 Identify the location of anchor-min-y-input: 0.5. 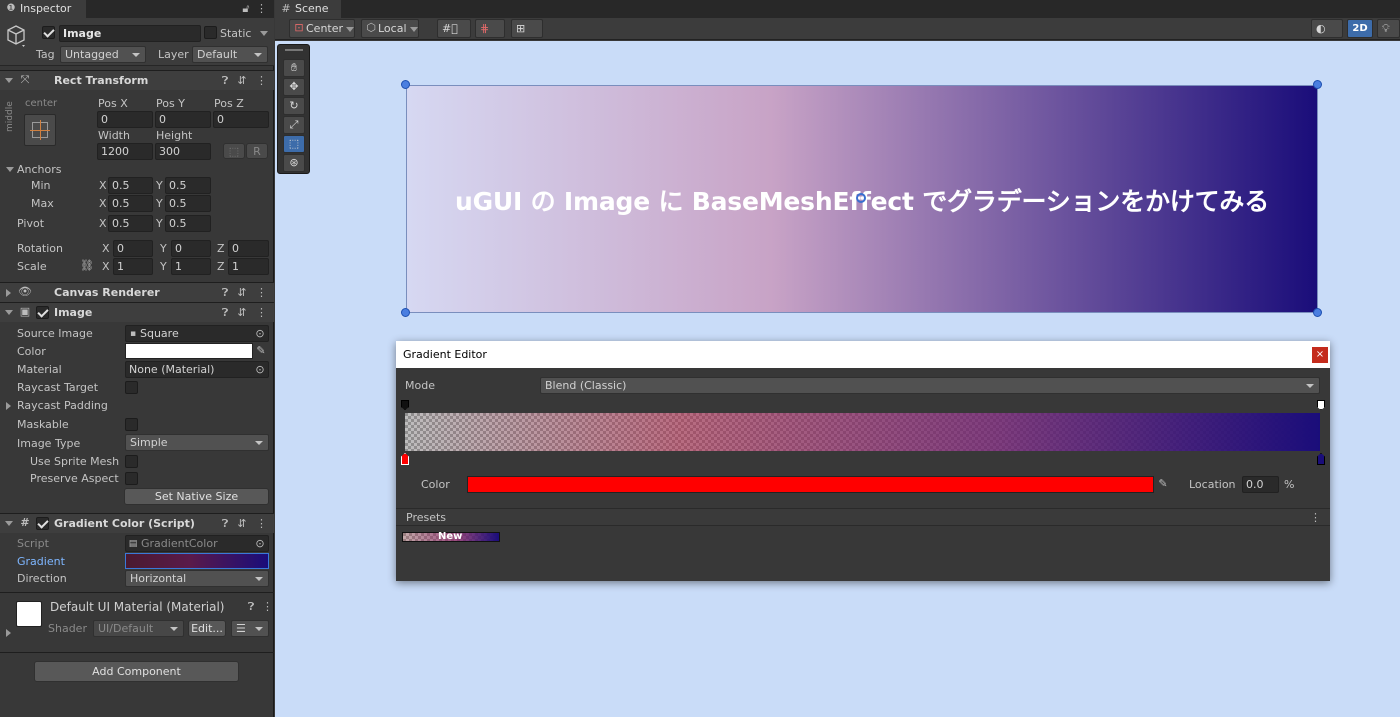
(188, 185).